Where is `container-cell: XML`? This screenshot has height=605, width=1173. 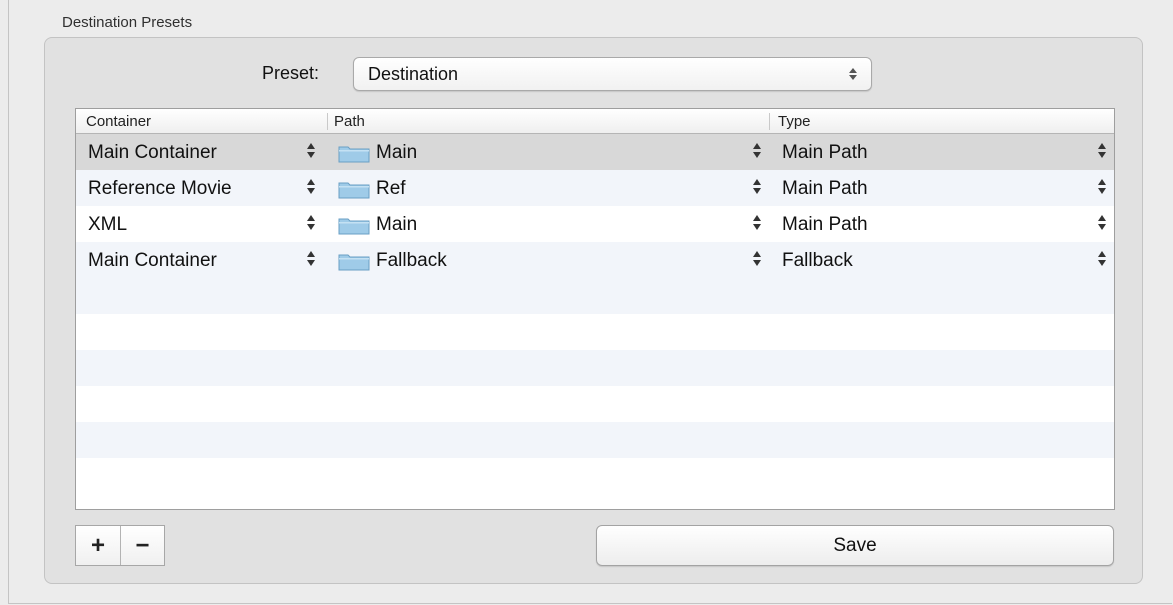 container-cell: XML is located at coordinates (107, 225).